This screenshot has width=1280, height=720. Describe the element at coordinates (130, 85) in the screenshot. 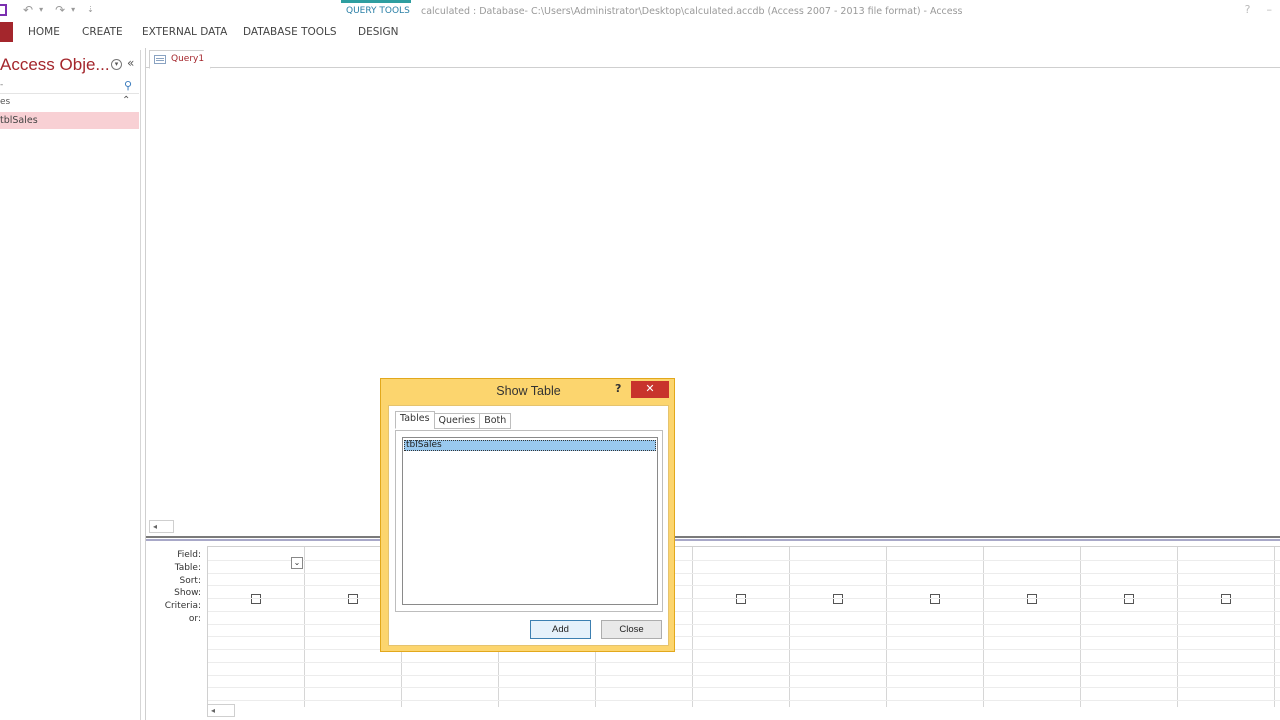

I see `search-icon: ⚲` at that location.